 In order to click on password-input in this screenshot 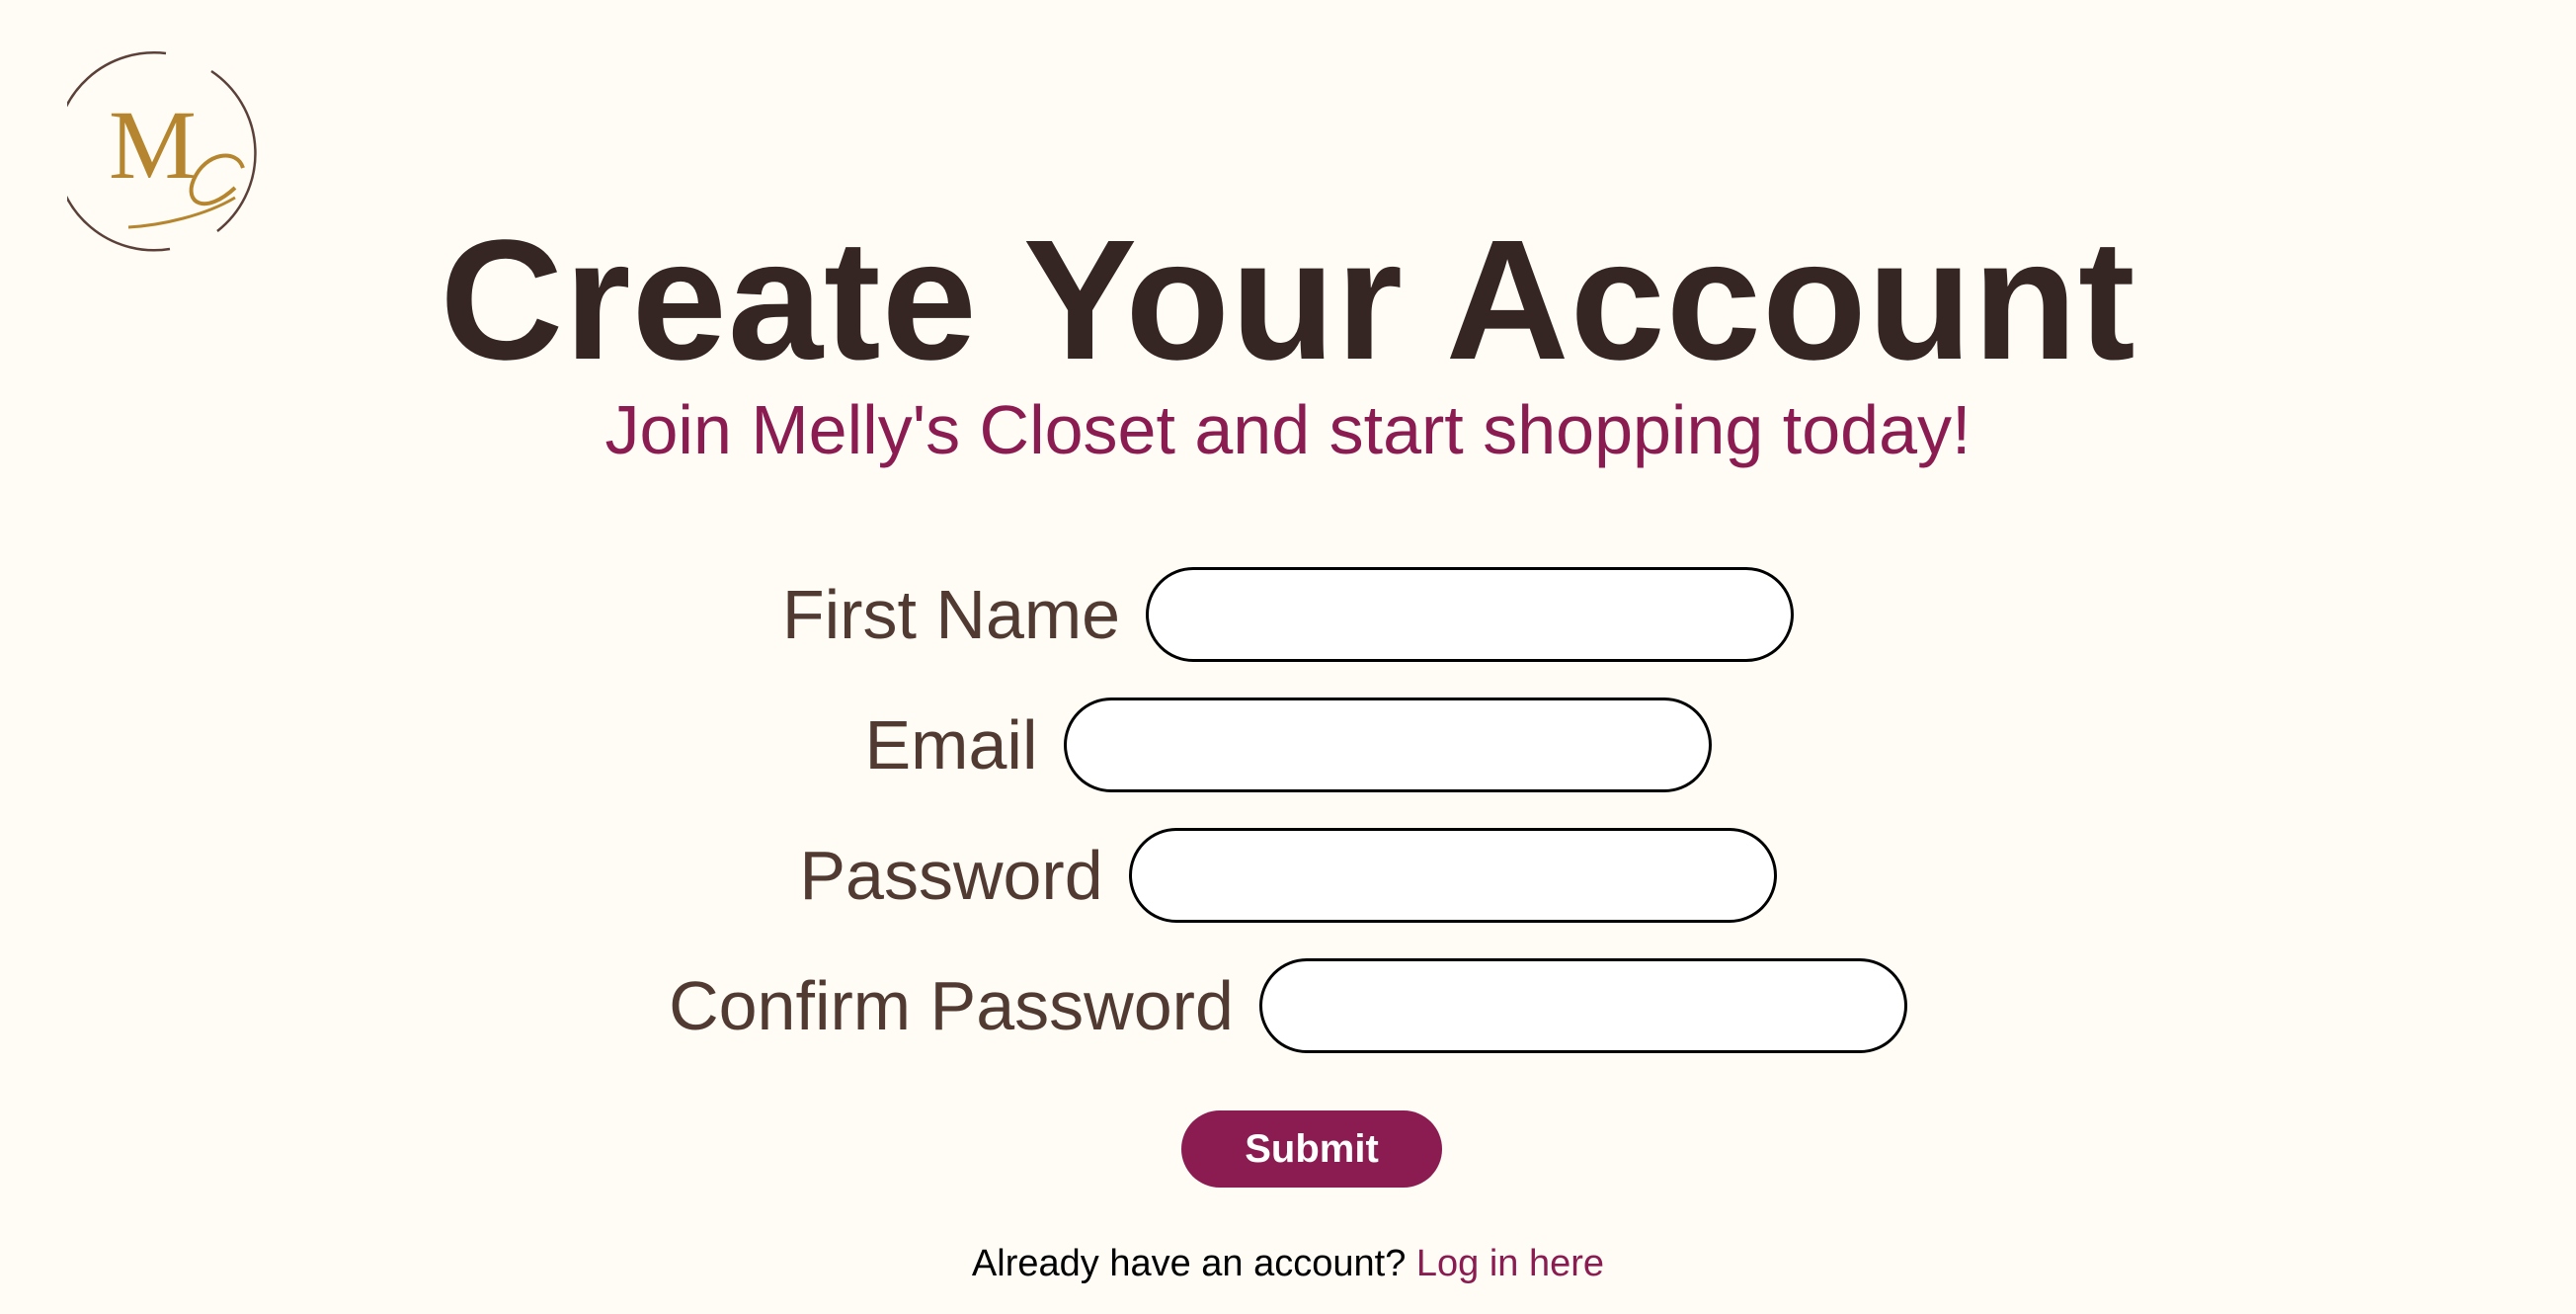, I will do `click(1452, 875)`.